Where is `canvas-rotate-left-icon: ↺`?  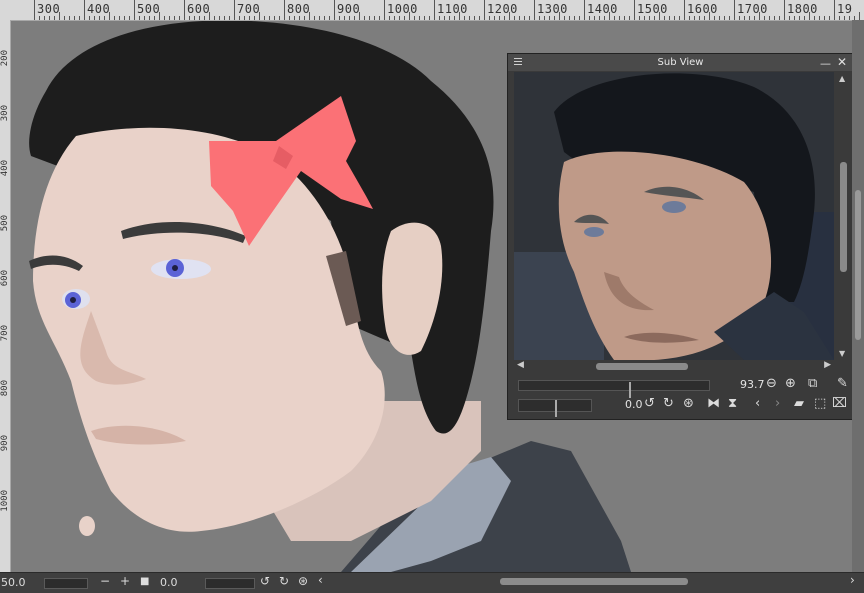 canvas-rotate-left-icon: ↺ is located at coordinates (265, 581).